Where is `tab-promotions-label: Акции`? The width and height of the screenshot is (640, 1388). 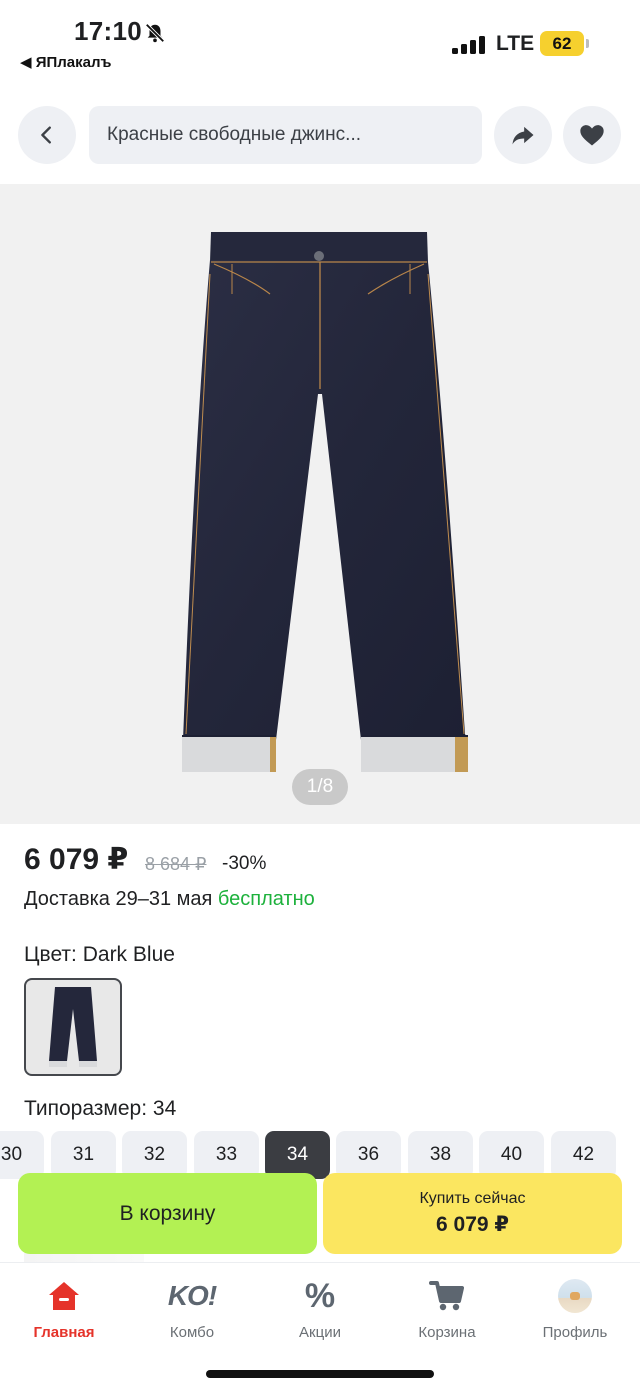 tab-promotions-label: Акции is located at coordinates (320, 1332).